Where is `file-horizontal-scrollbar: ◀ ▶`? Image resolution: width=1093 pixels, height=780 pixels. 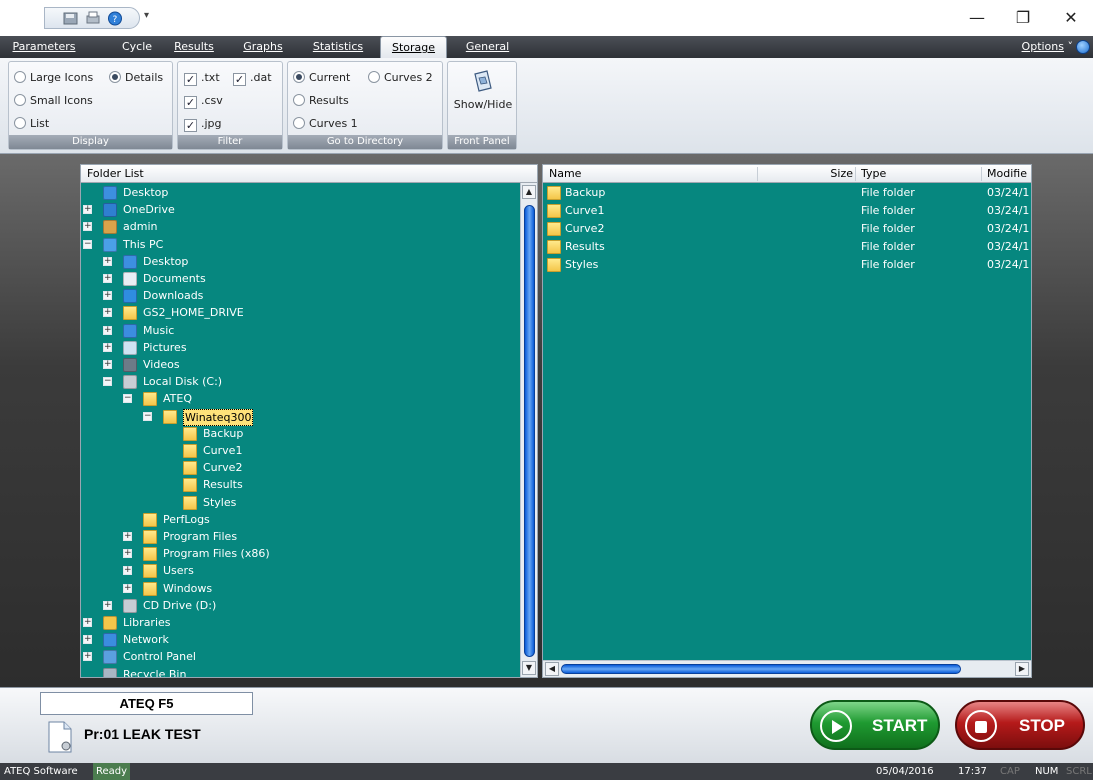 file-horizontal-scrollbar: ◀ ▶ is located at coordinates (787, 668).